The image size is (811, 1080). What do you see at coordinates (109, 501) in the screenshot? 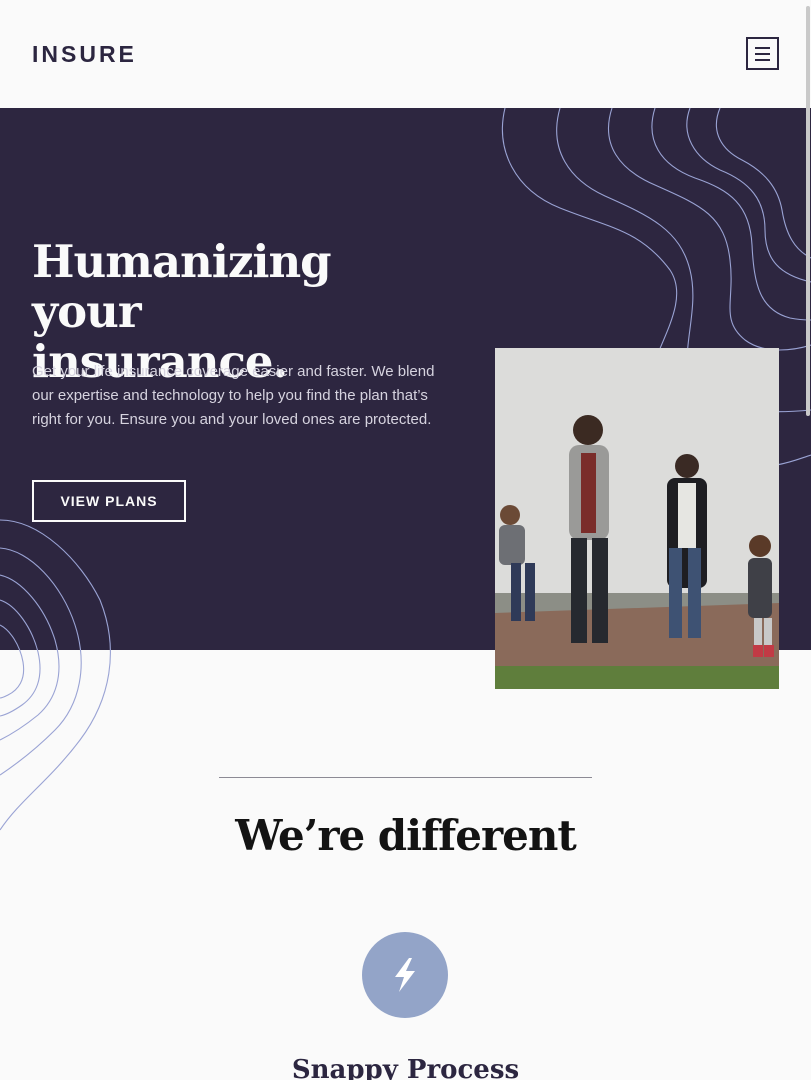
I see `view-plans-button: VIEW PLANS` at bounding box center [109, 501].